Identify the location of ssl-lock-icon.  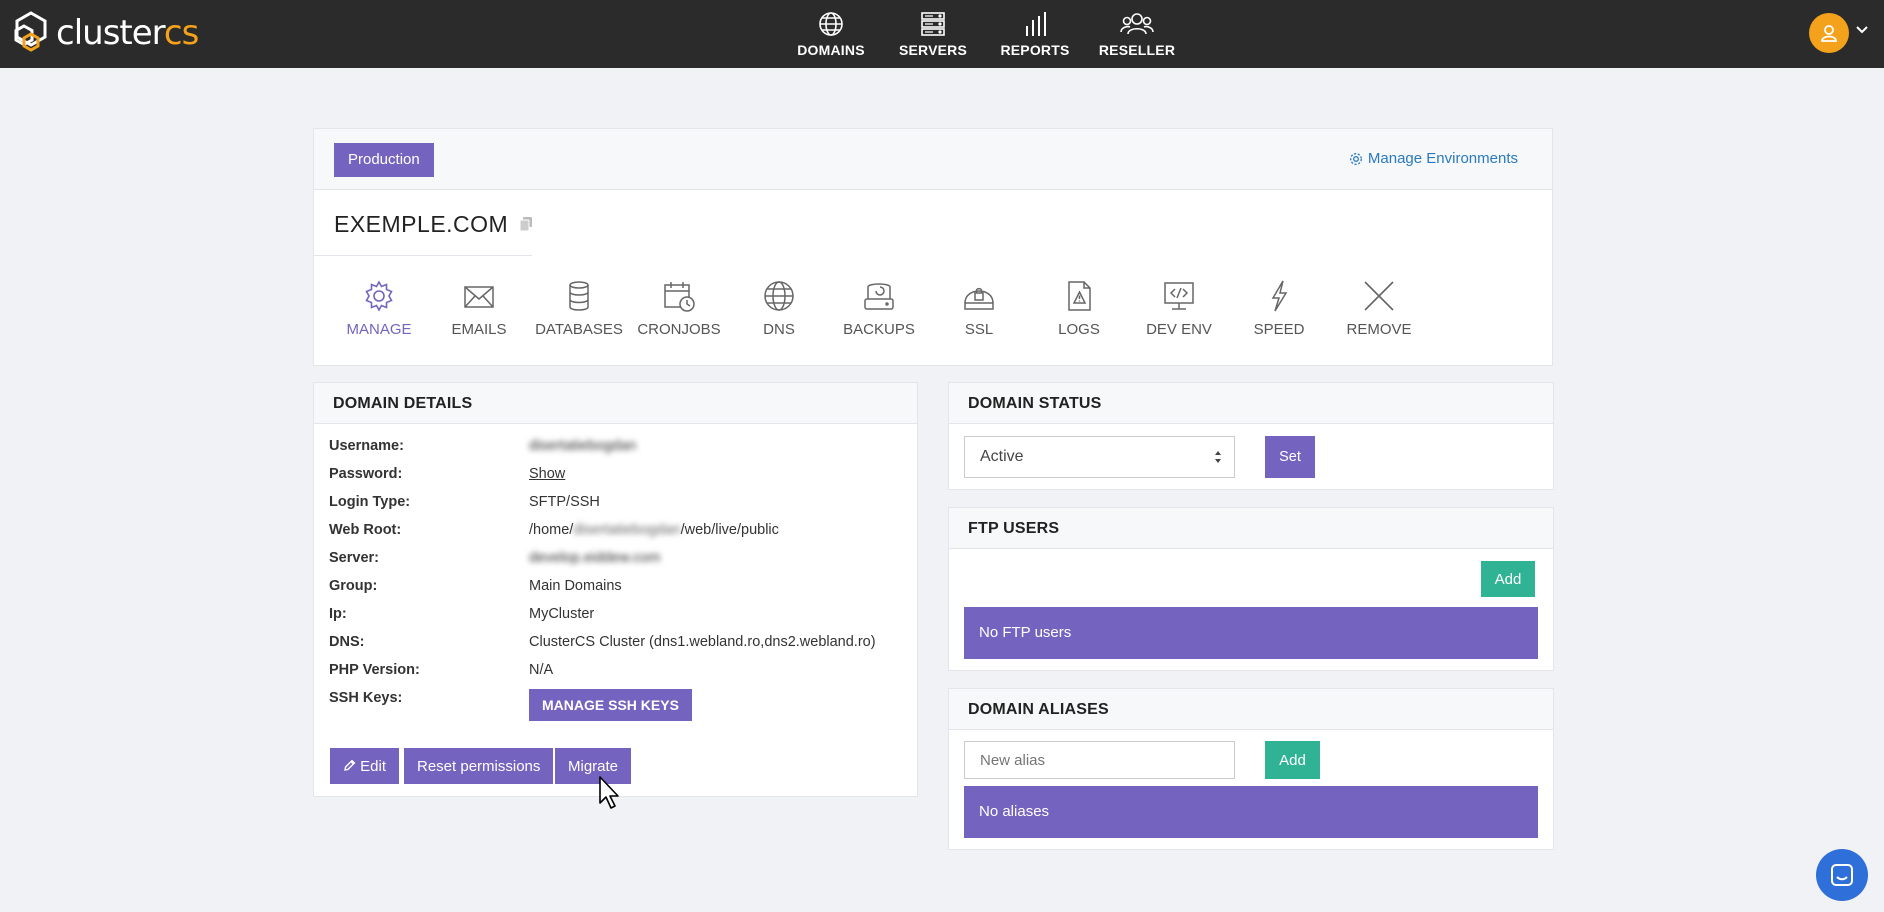
(979, 298).